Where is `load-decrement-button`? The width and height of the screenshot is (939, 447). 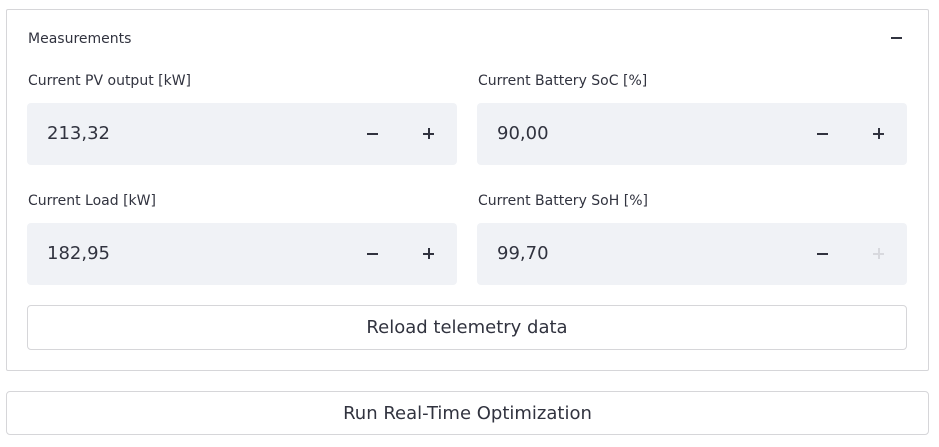
load-decrement-button is located at coordinates (373, 254).